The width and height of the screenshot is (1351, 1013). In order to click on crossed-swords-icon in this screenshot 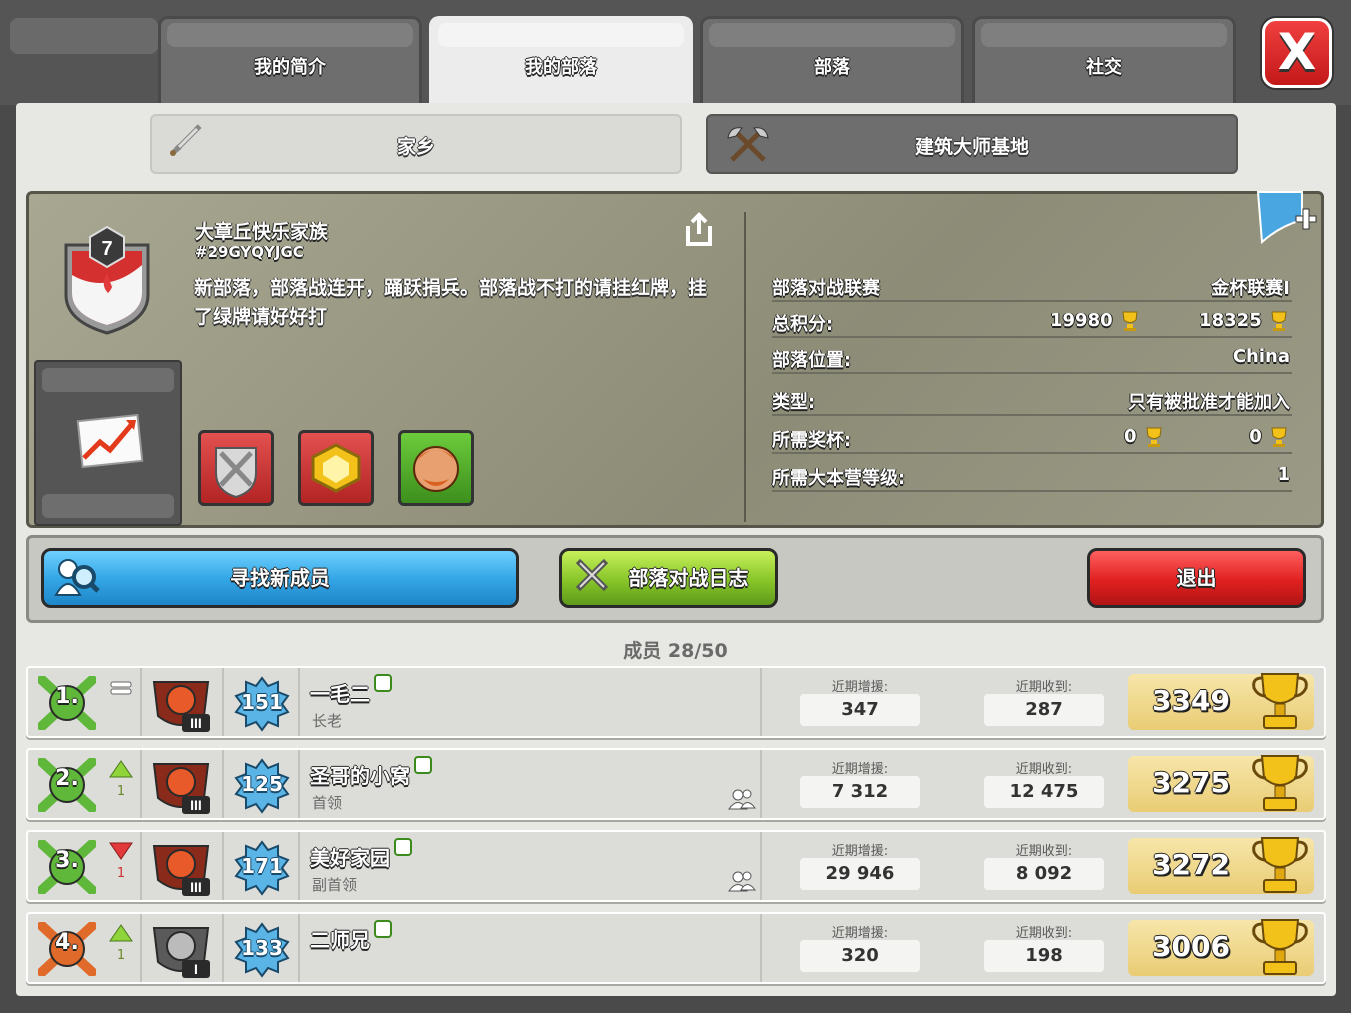, I will do `click(592, 584)`.